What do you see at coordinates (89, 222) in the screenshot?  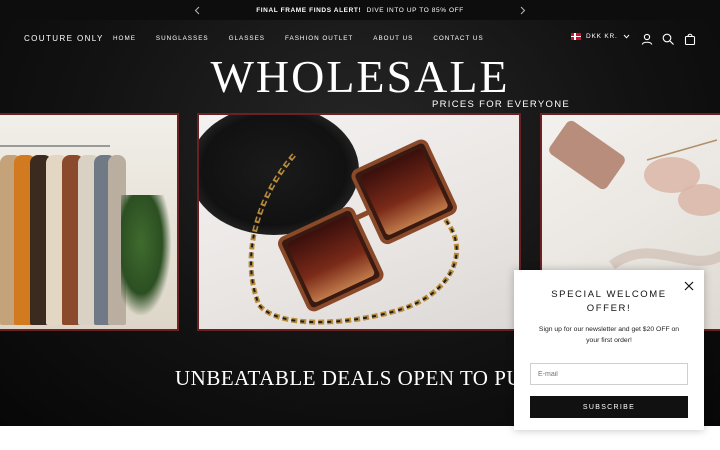 I see `hero-image-clothing-rack` at bounding box center [89, 222].